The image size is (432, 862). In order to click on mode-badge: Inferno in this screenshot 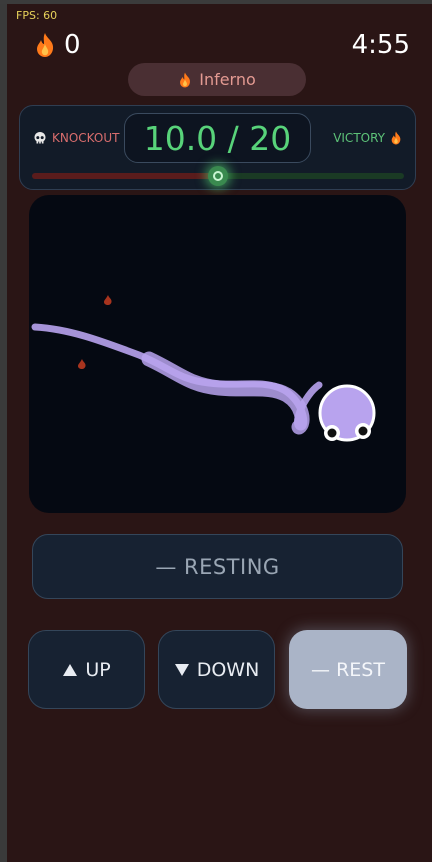, I will do `click(217, 79)`.